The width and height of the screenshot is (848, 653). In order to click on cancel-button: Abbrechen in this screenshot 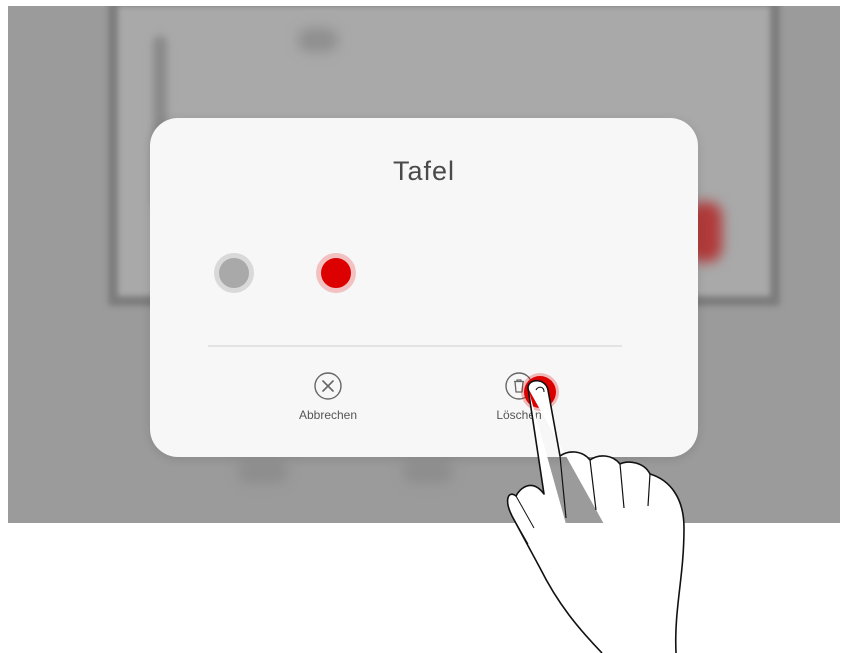, I will do `click(328, 396)`.